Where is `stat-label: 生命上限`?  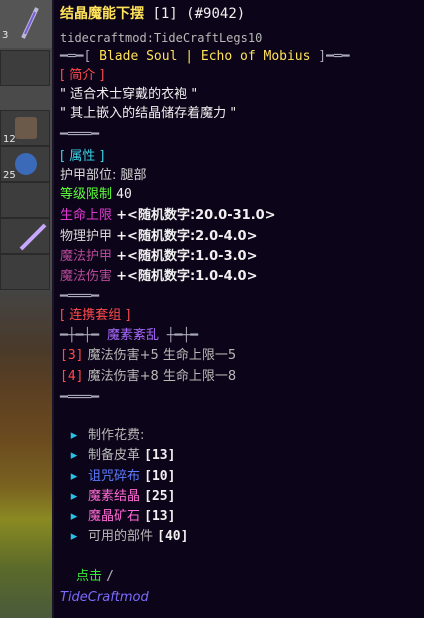
stat-label: 生命上限 is located at coordinates (86, 215).